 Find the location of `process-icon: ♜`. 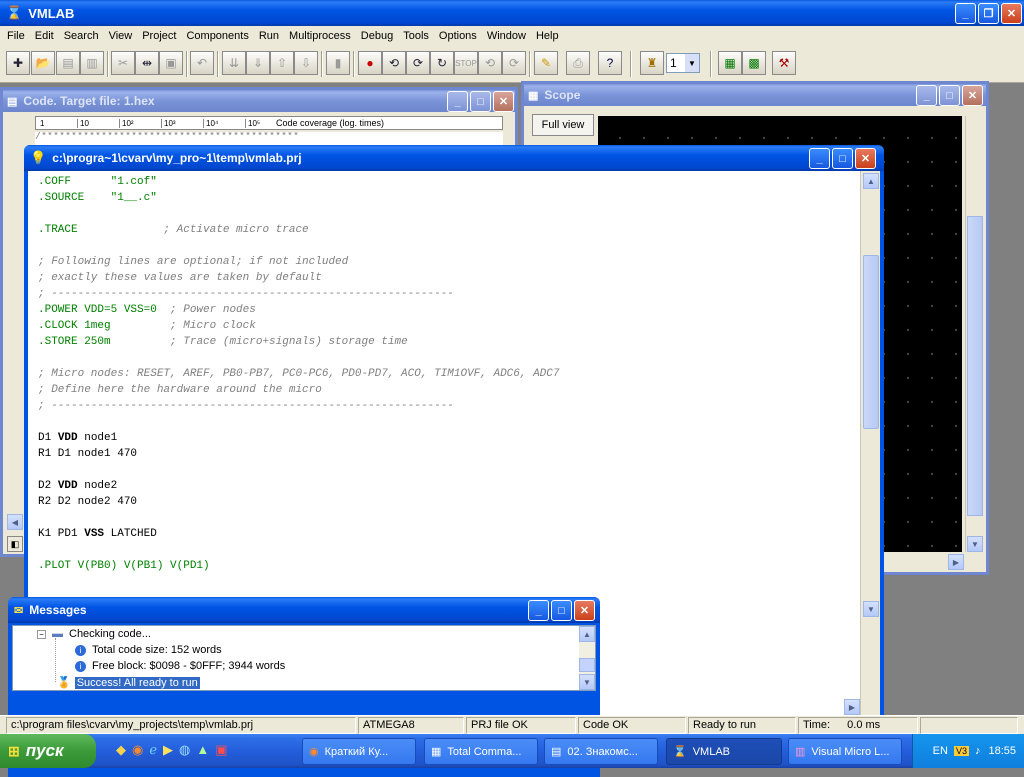

process-icon: ♜ is located at coordinates (652, 63).